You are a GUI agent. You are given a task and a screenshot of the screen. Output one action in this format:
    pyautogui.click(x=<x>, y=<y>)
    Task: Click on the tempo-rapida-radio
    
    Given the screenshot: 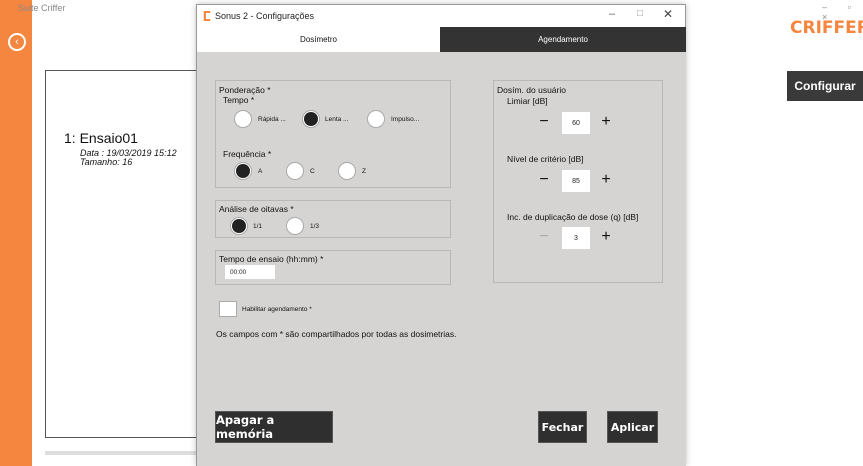 What is the action you would take?
    pyautogui.click(x=243, y=119)
    